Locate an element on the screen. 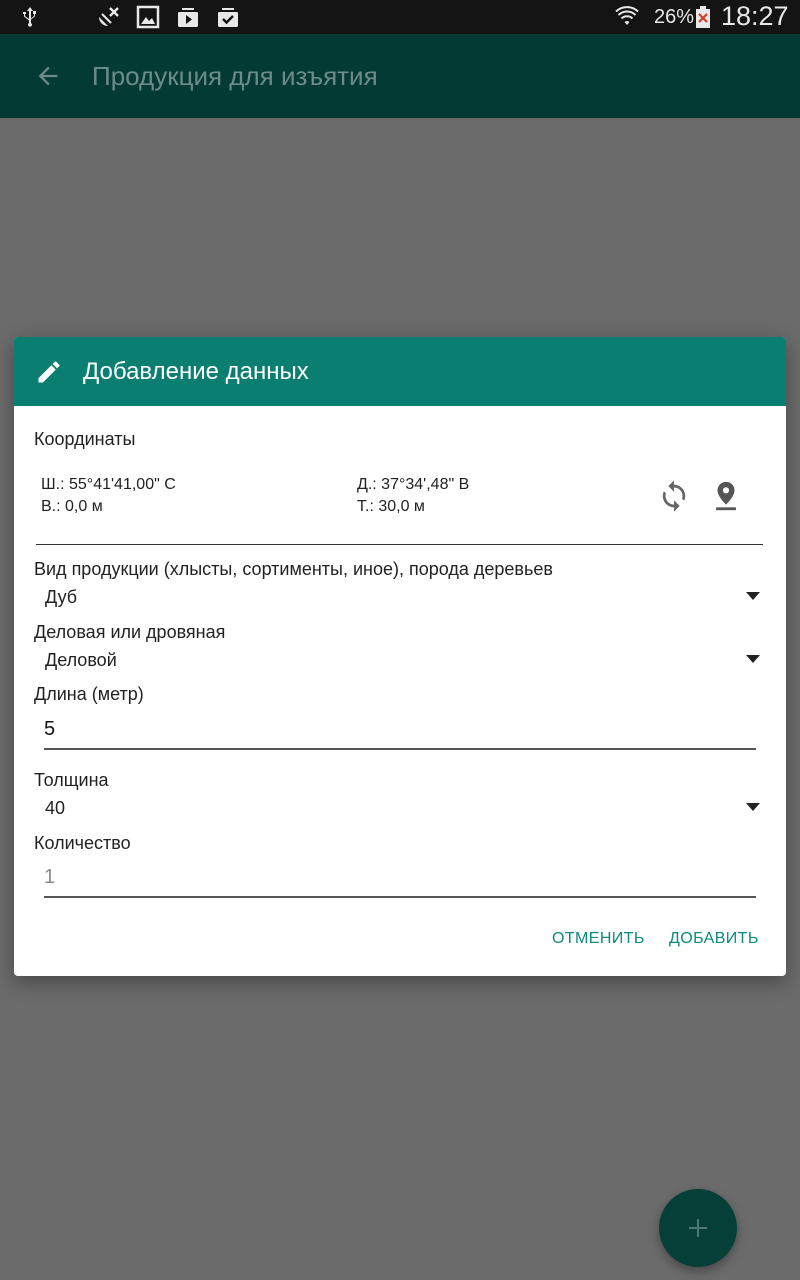  longitude-value: Д.: 37°34',48" В is located at coordinates (413, 484).